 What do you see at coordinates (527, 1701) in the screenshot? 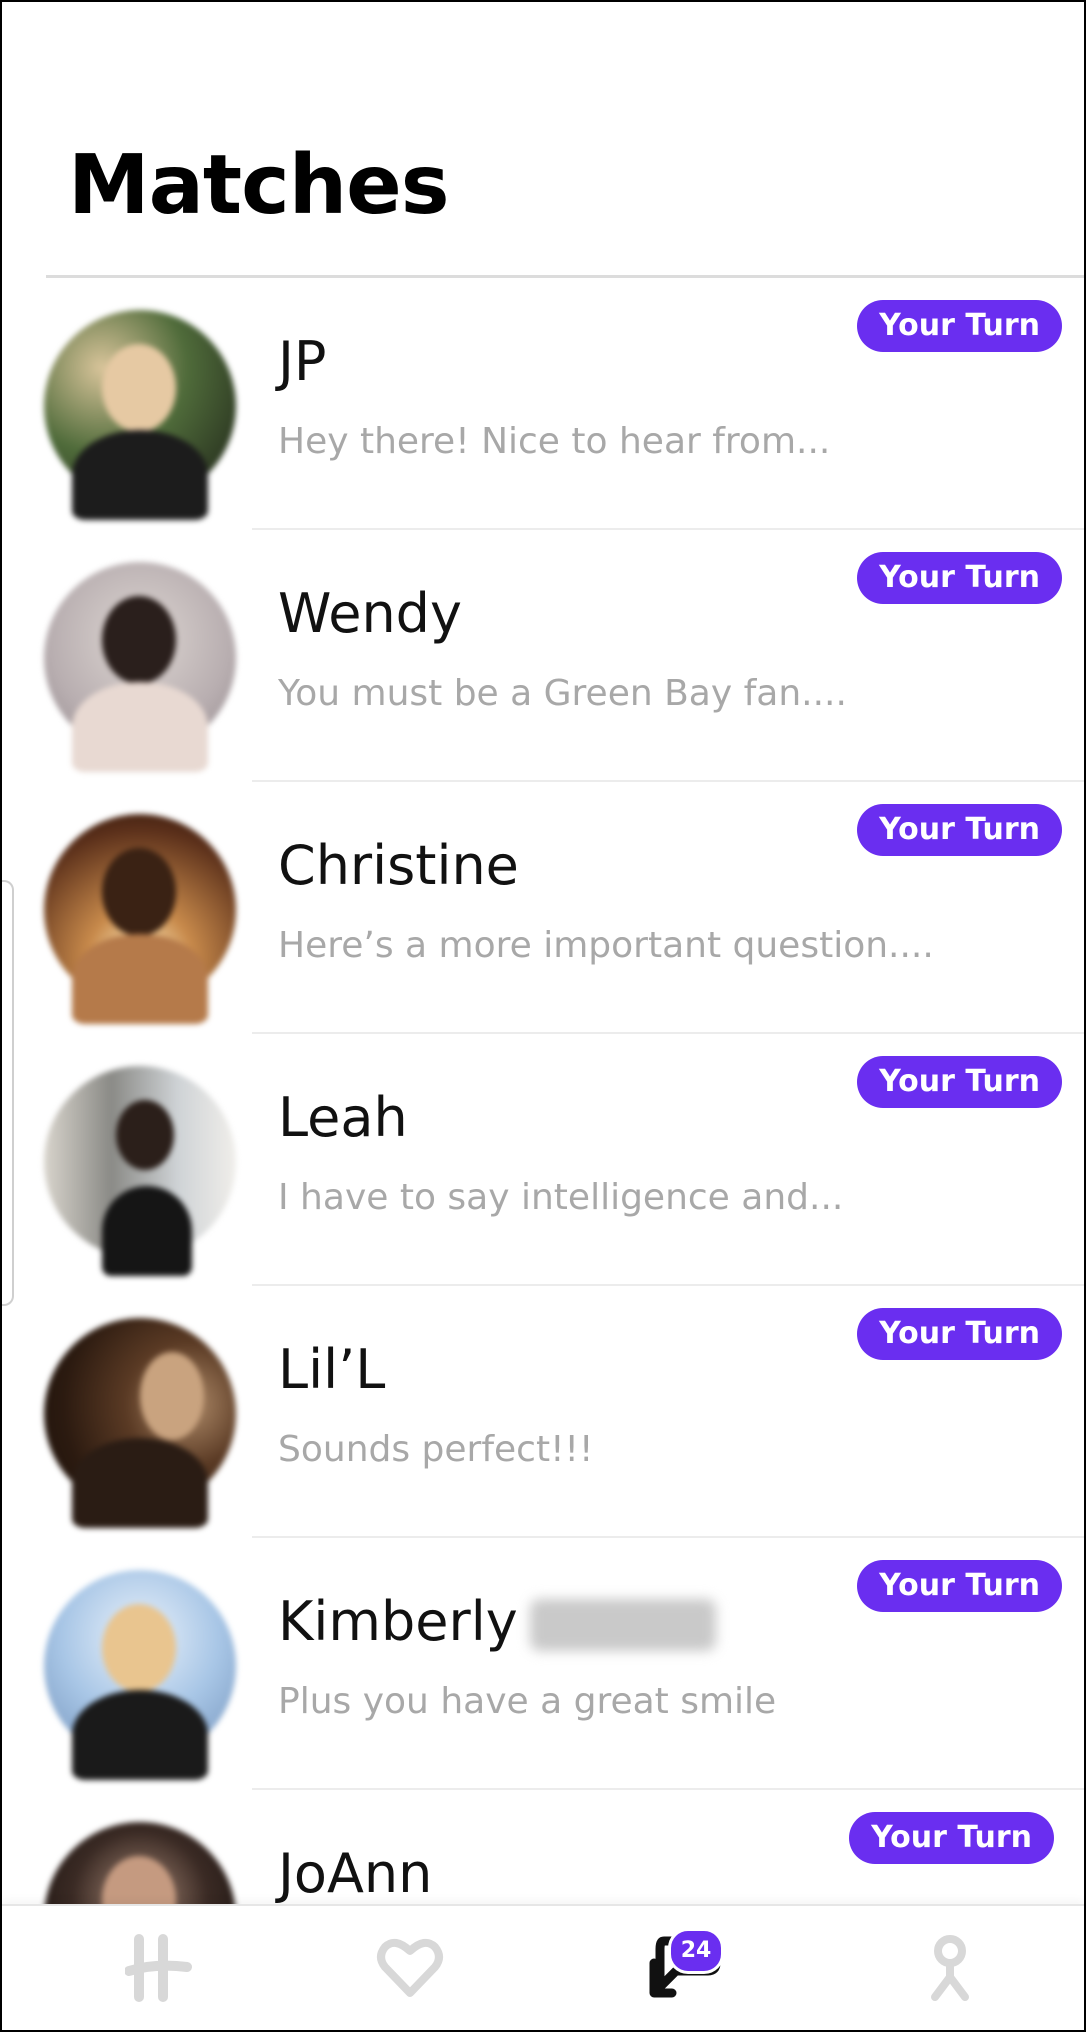
I see `message-preview: Plus you have a great smile` at bounding box center [527, 1701].